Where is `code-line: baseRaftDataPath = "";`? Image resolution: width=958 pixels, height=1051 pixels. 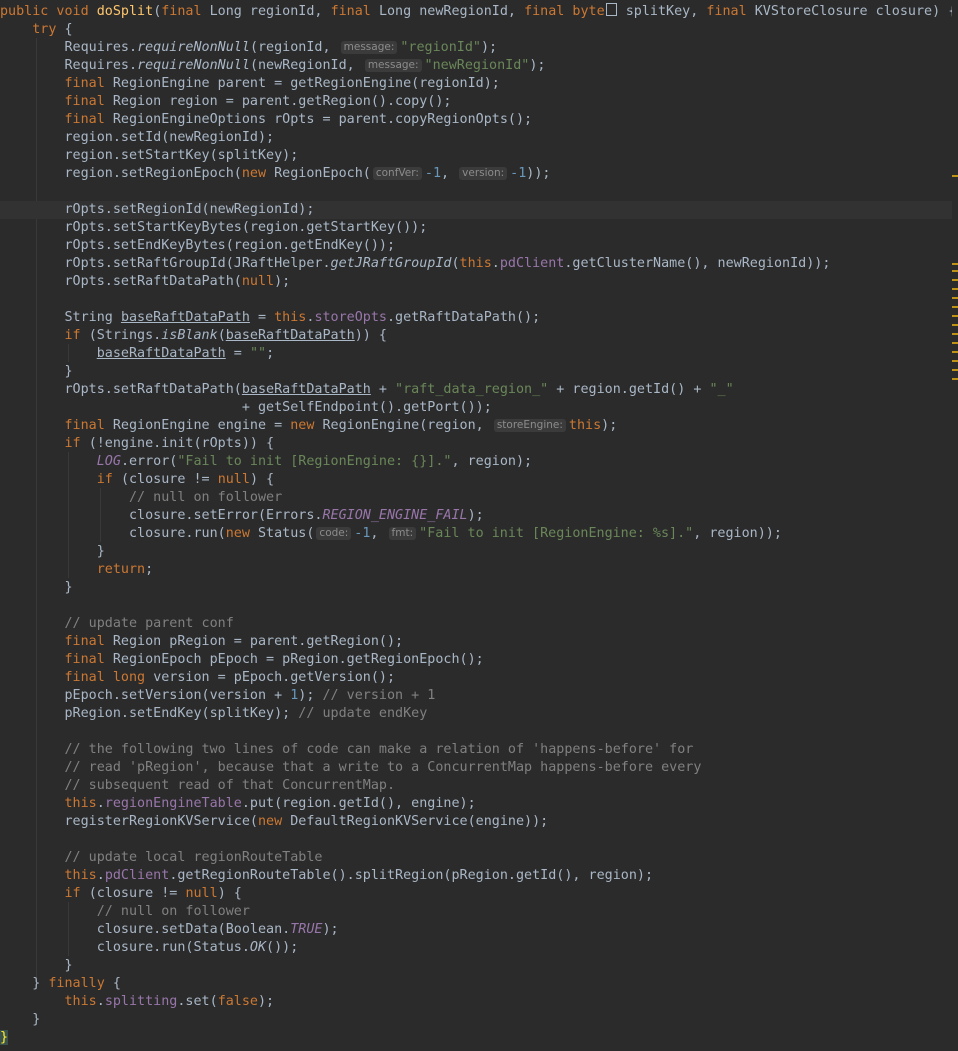
code-line: baseRaftDataPath = ""; is located at coordinates (476, 354).